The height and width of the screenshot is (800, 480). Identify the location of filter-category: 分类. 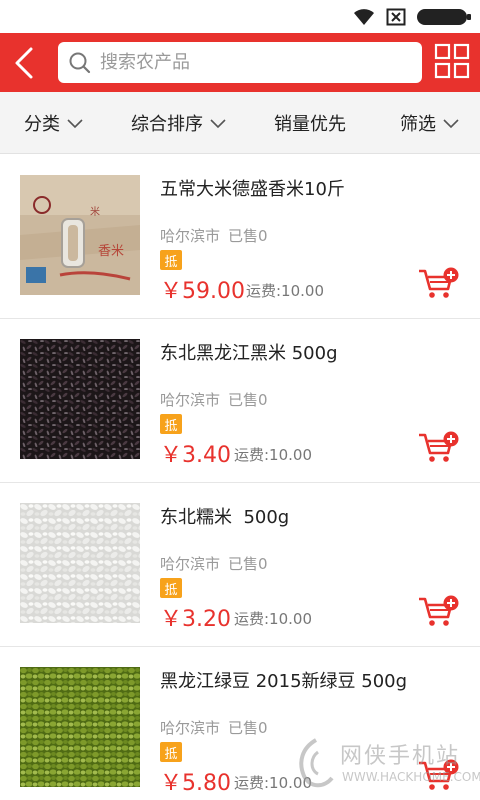
(54, 123).